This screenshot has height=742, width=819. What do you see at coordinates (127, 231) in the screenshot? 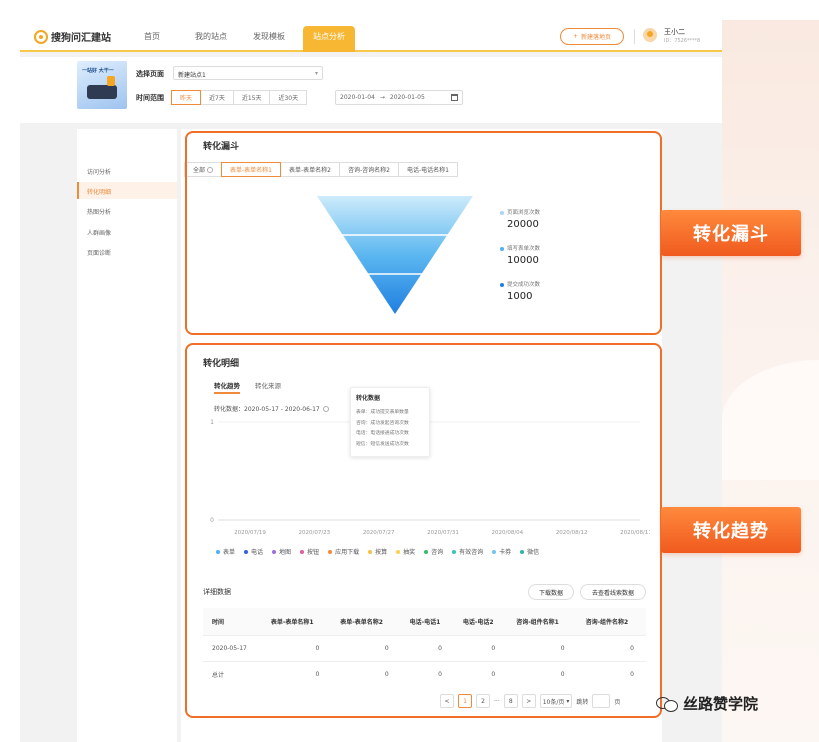
I see `sidebar-item-audience: 人群画像` at bounding box center [127, 231].